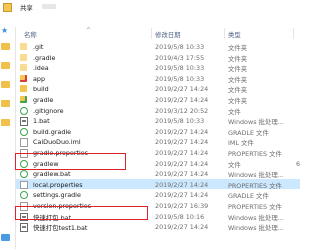  I want to click on file-row: .gitignore 2019/3/12 20:52 文件, so click(158, 110).